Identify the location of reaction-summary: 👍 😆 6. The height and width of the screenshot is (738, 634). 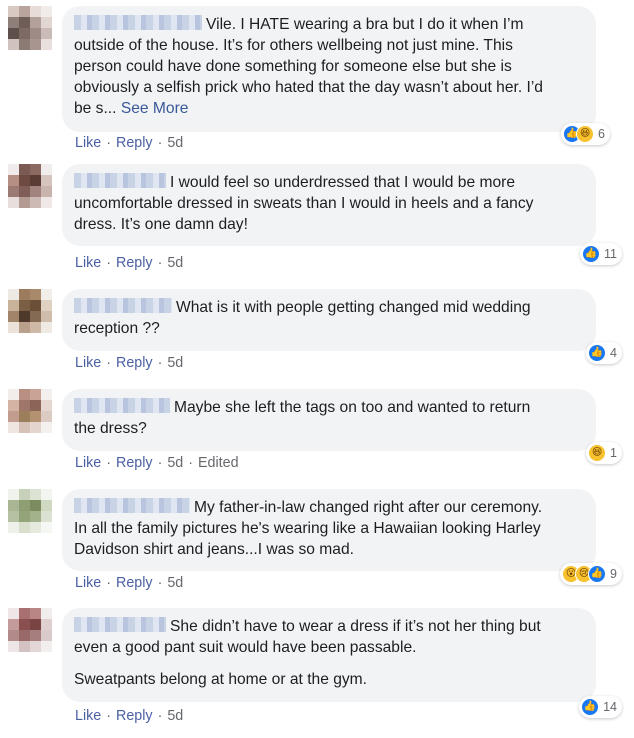
(585, 134).